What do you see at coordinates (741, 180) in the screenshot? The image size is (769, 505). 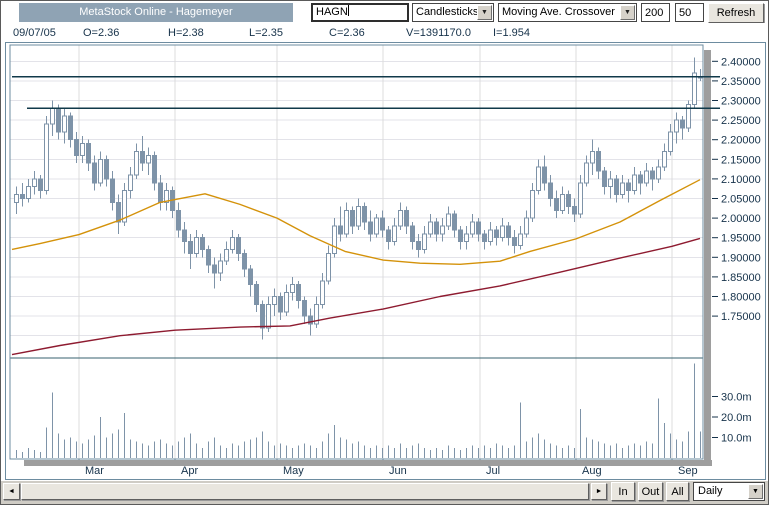 I see `svg-text: 2.10000` at bounding box center [741, 180].